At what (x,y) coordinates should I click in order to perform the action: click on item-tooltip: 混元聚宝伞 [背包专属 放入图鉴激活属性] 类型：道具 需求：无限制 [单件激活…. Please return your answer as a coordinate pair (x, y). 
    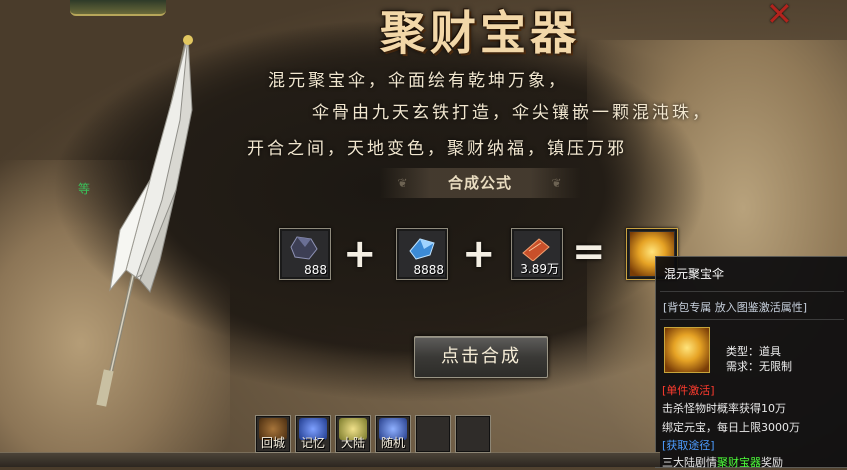
    Looking at the image, I should click on (751, 363).